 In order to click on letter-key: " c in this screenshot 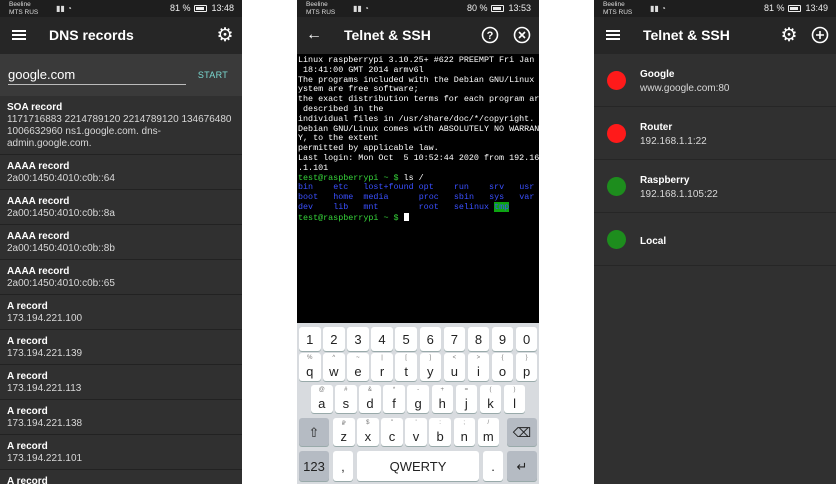, I will do `click(392, 432)`.